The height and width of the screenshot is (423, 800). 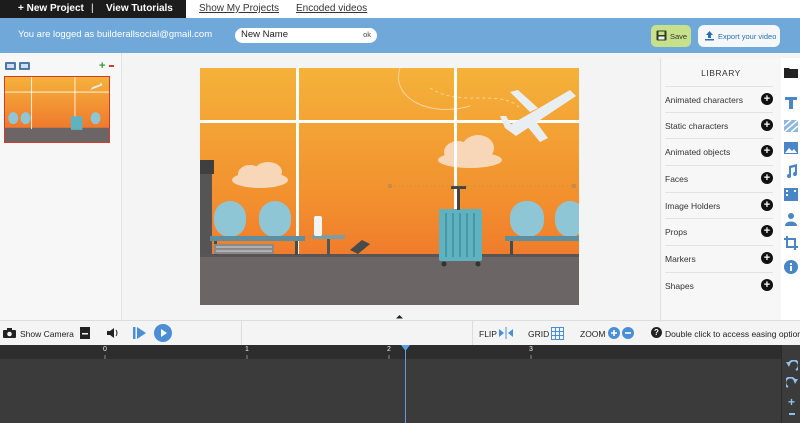 What do you see at coordinates (614, 333) in the screenshot?
I see `zoom-in-icon` at bounding box center [614, 333].